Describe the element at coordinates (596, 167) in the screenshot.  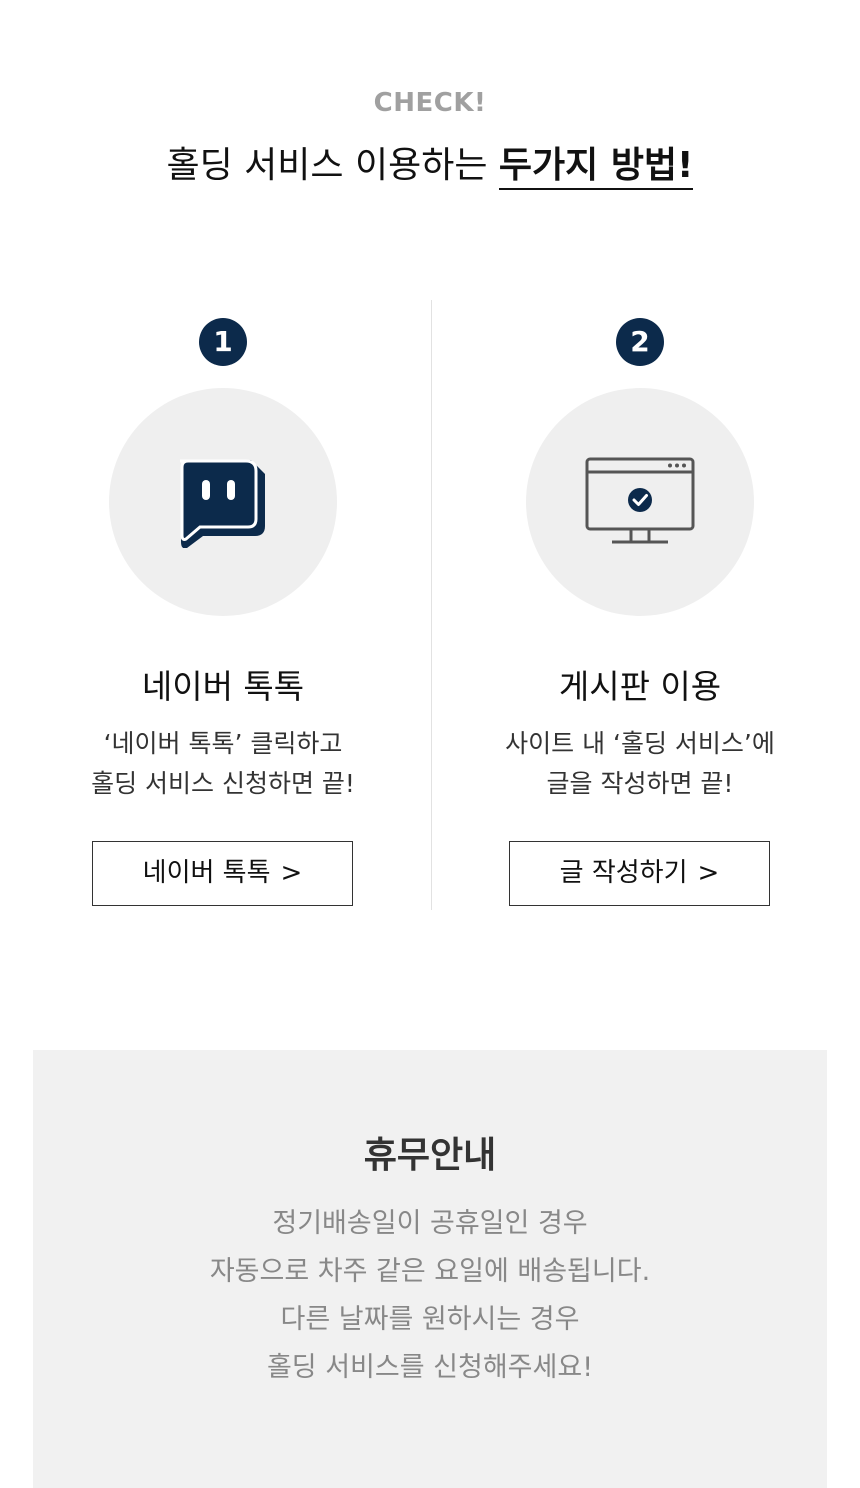
I see `headline-emphasis: 두가지 방법!` at that location.